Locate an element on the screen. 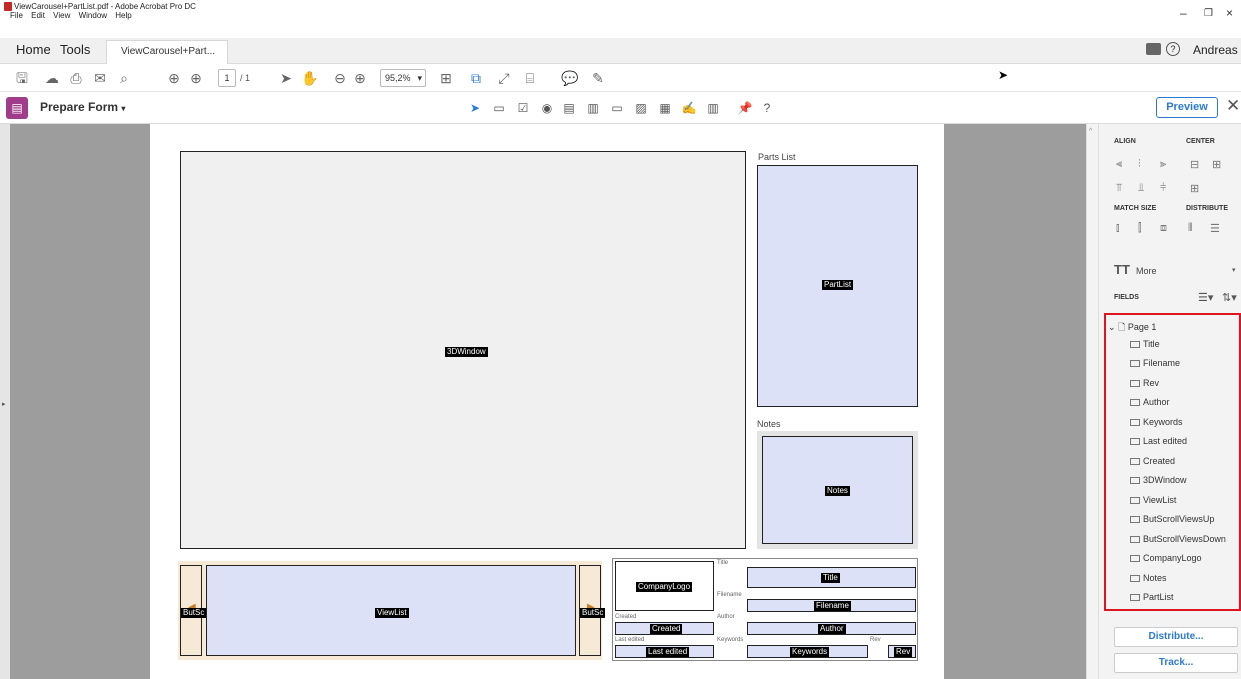 This screenshot has height=679, width=1241. close-window-button: × is located at coordinates (1229, 13).